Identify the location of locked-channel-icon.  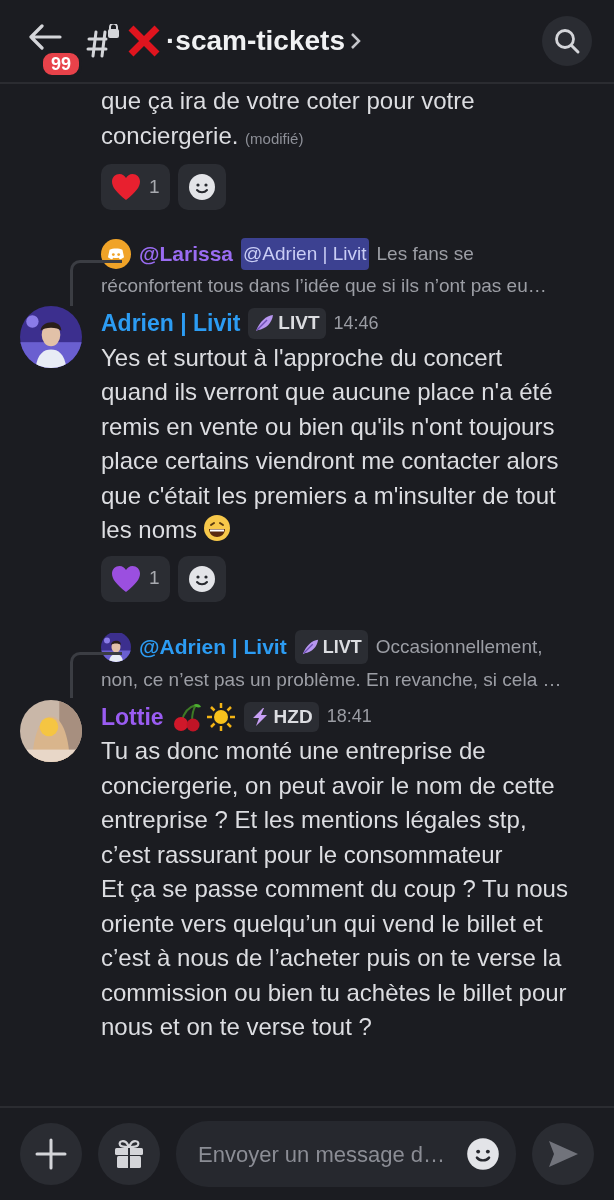
(104, 41).